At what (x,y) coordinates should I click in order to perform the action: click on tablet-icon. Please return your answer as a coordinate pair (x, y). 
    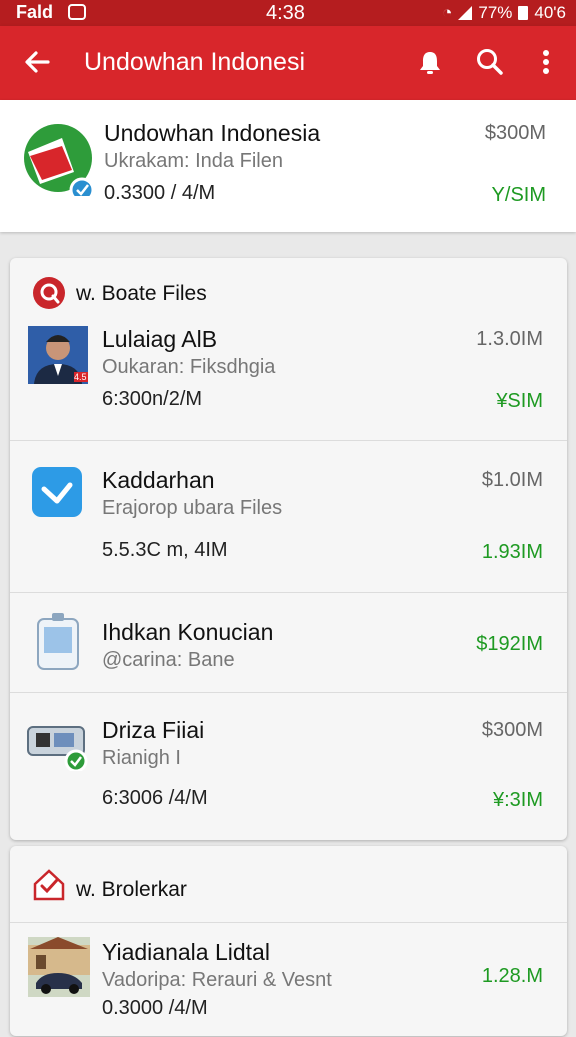
    Looking at the image, I should click on (58, 641).